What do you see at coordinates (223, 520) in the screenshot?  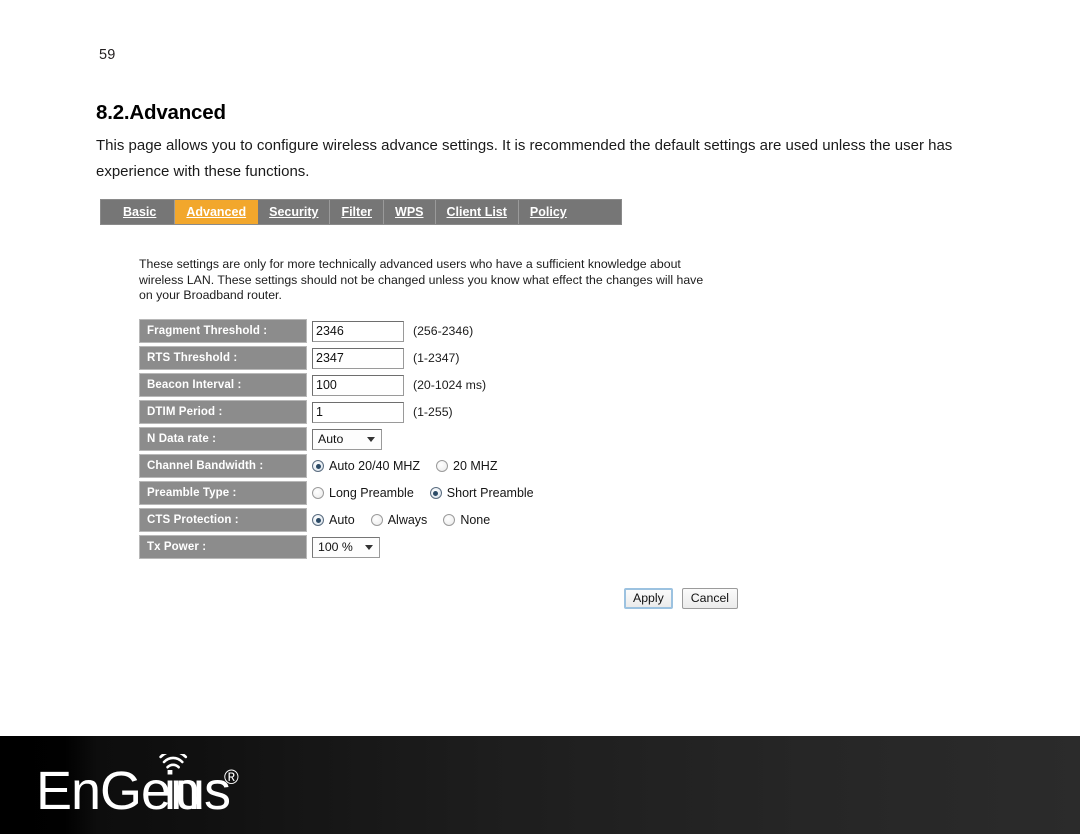 I see `label-cts-protection: CTS Protection :` at bounding box center [223, 520].